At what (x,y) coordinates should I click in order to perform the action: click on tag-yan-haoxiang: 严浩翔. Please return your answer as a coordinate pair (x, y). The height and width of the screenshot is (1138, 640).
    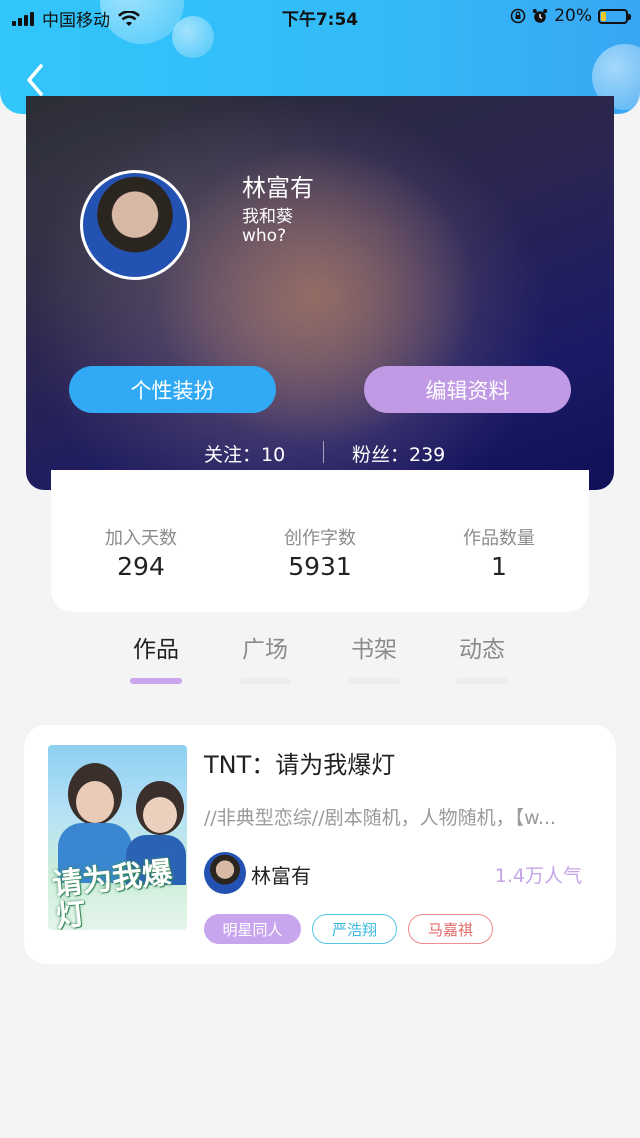
    Looking at the image, I should click on (354, 929).